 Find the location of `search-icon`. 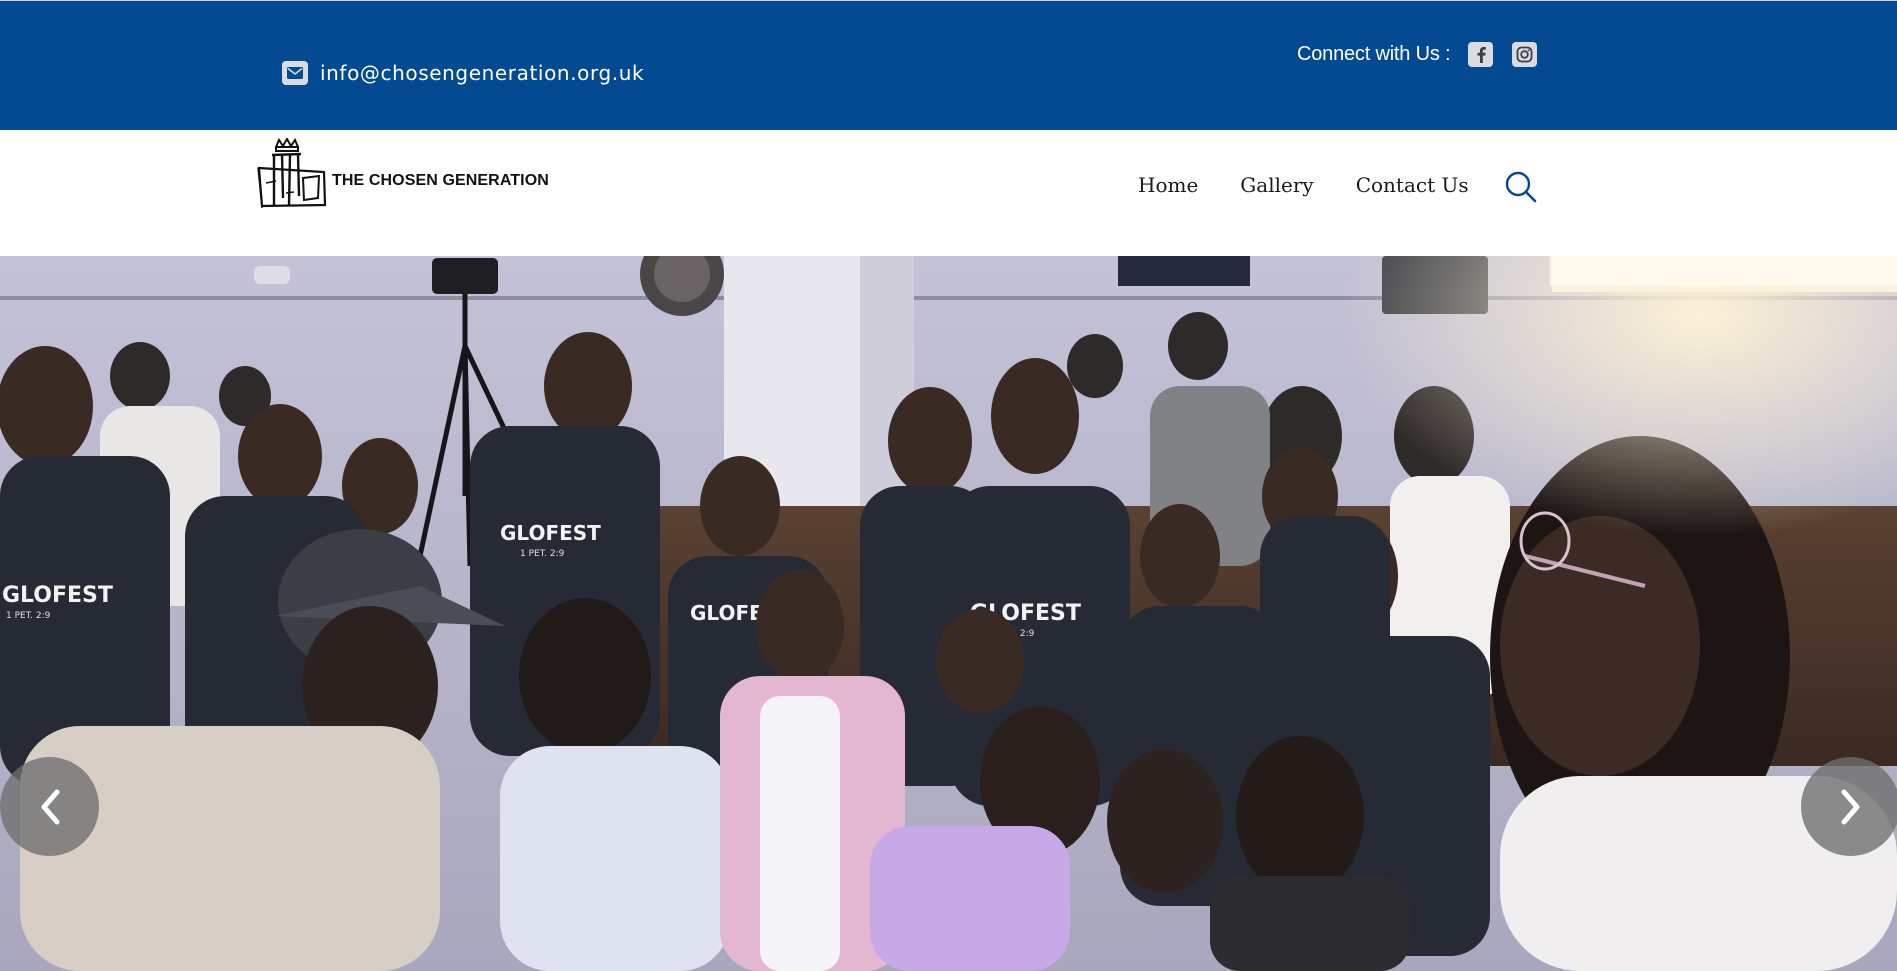

search-icon is located at coordinates (1521, 187).